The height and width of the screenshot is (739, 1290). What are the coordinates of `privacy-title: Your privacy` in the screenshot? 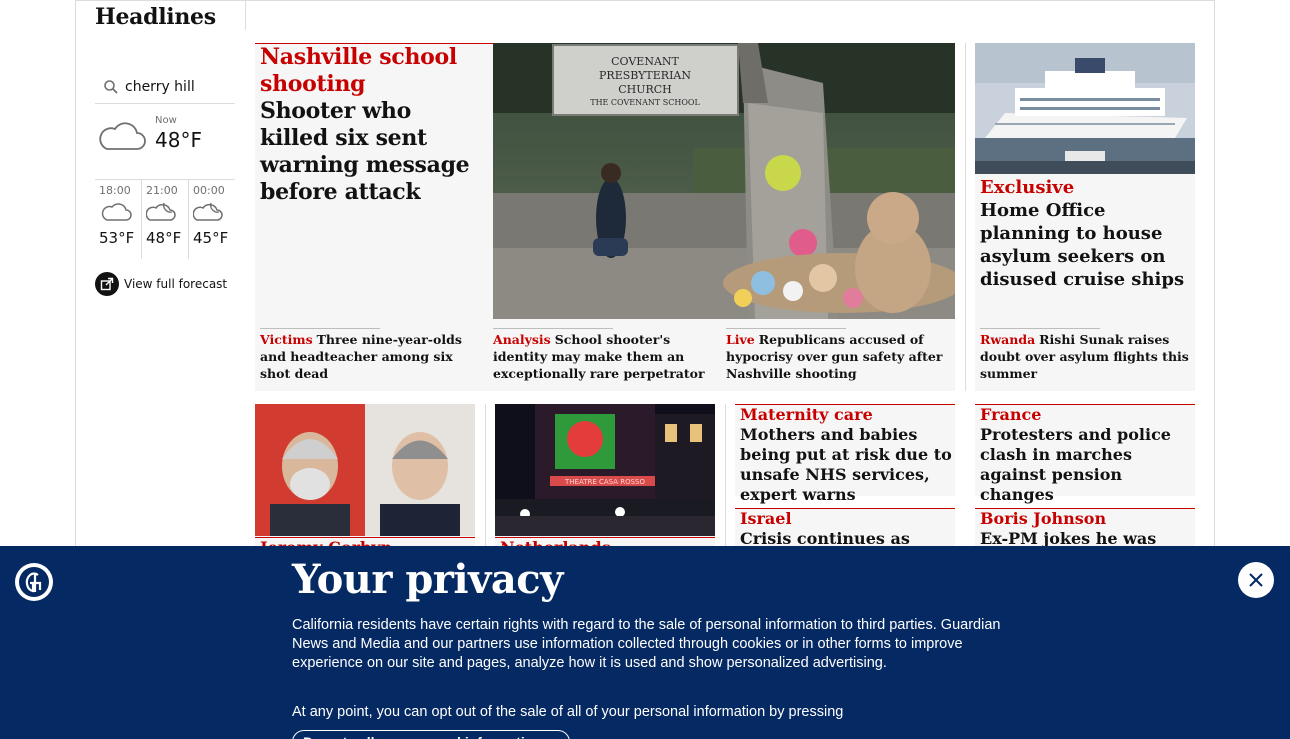 It's located at (427, 579).